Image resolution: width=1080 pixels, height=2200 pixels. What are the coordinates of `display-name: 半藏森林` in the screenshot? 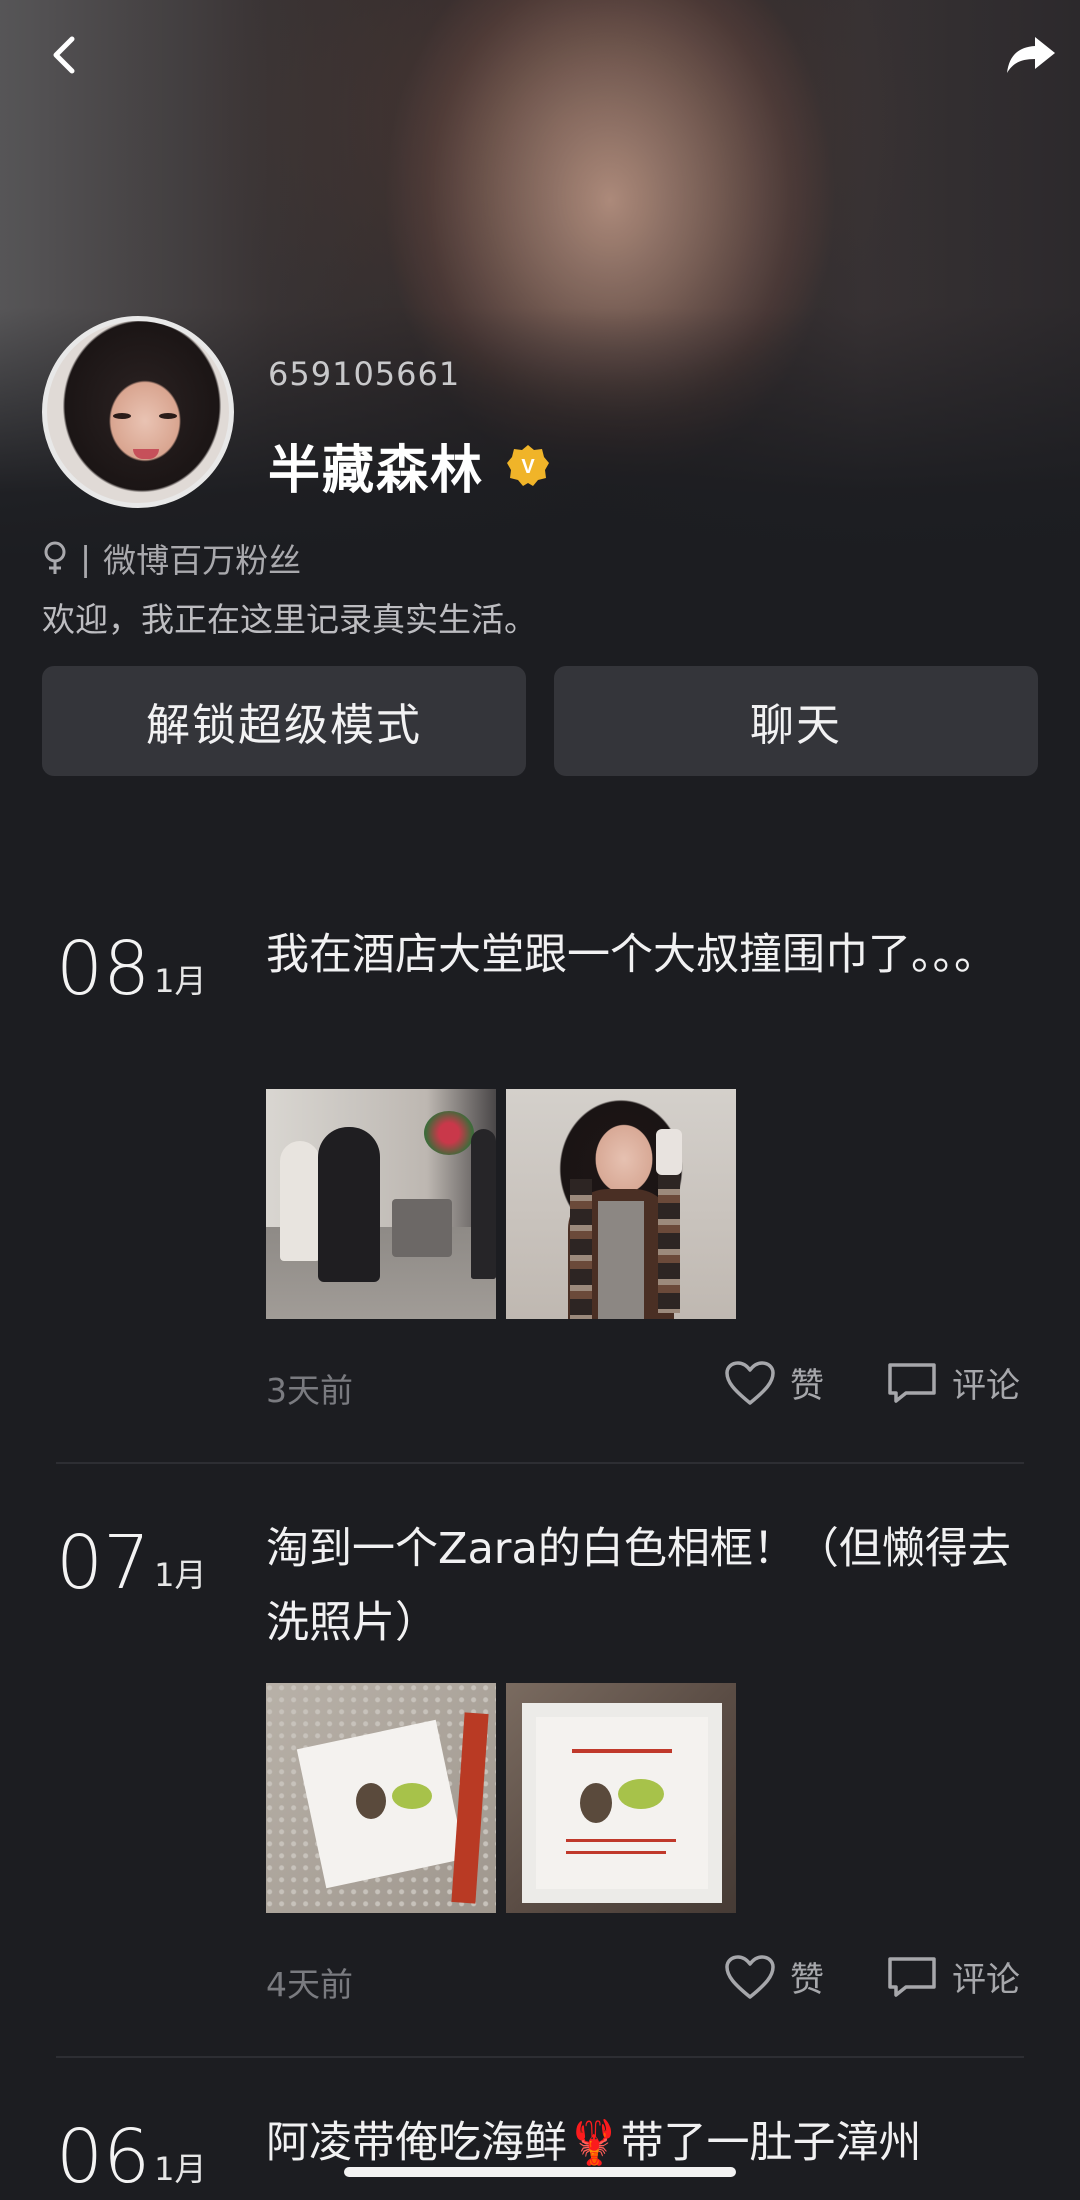 It's located at (376, 471).